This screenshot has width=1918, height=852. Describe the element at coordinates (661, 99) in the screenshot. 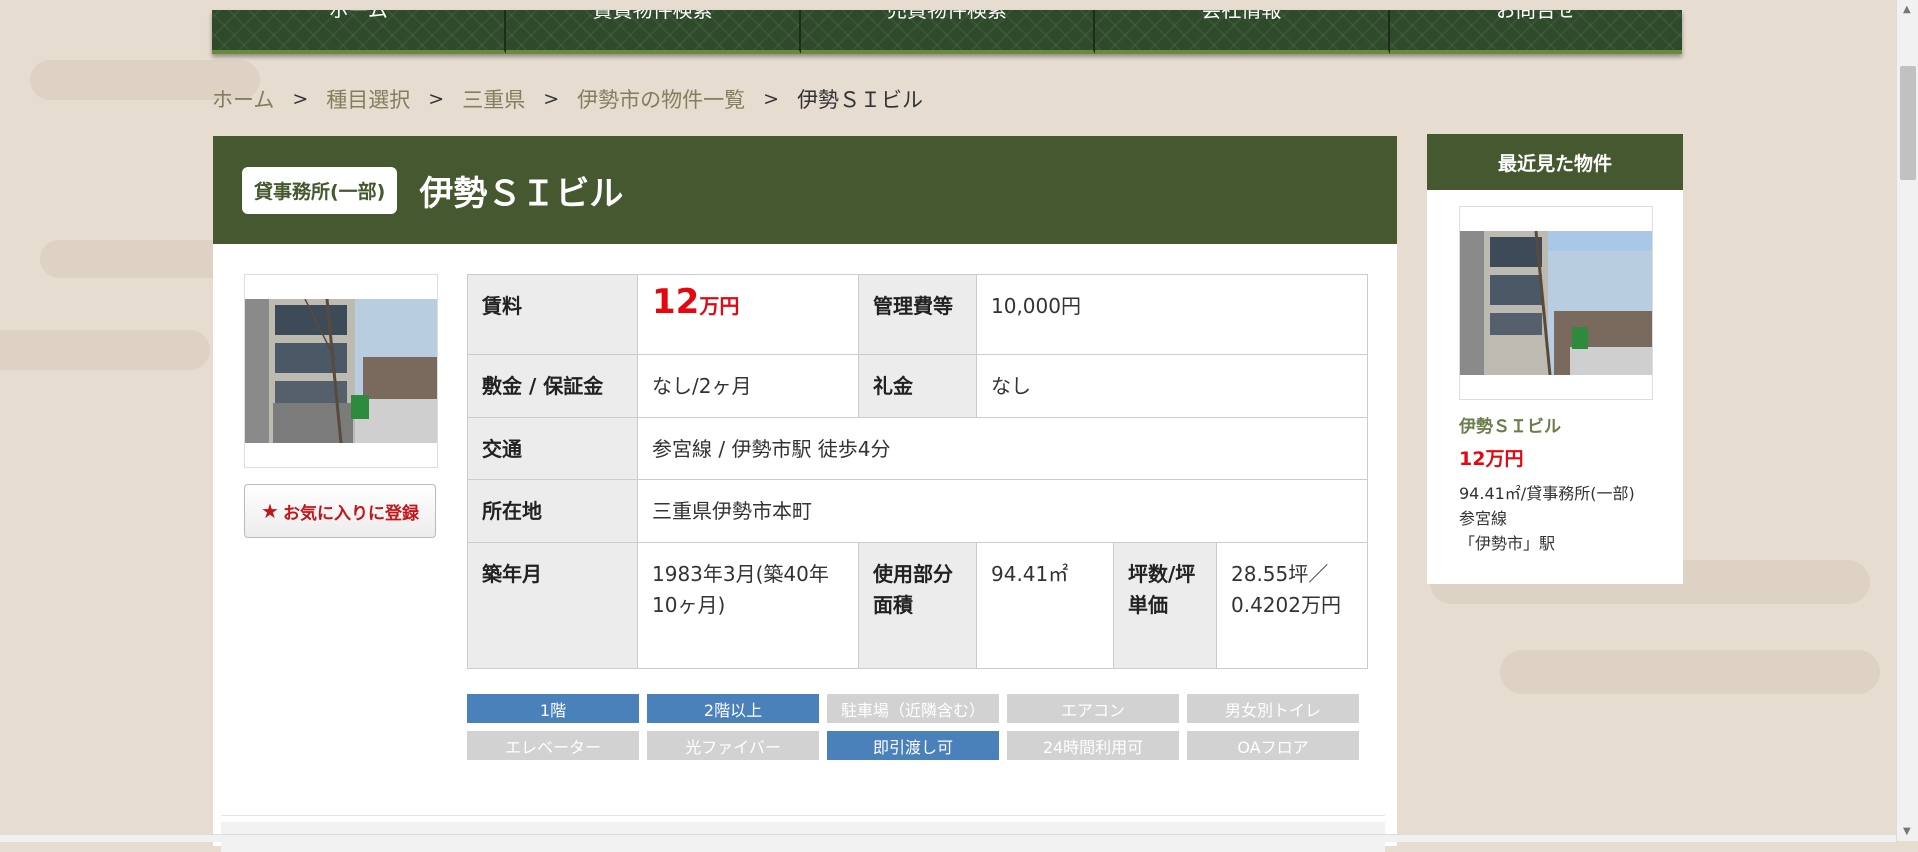

I see `breadcrumb-link-city-list: 伊勢市の物件一覧` at that location.